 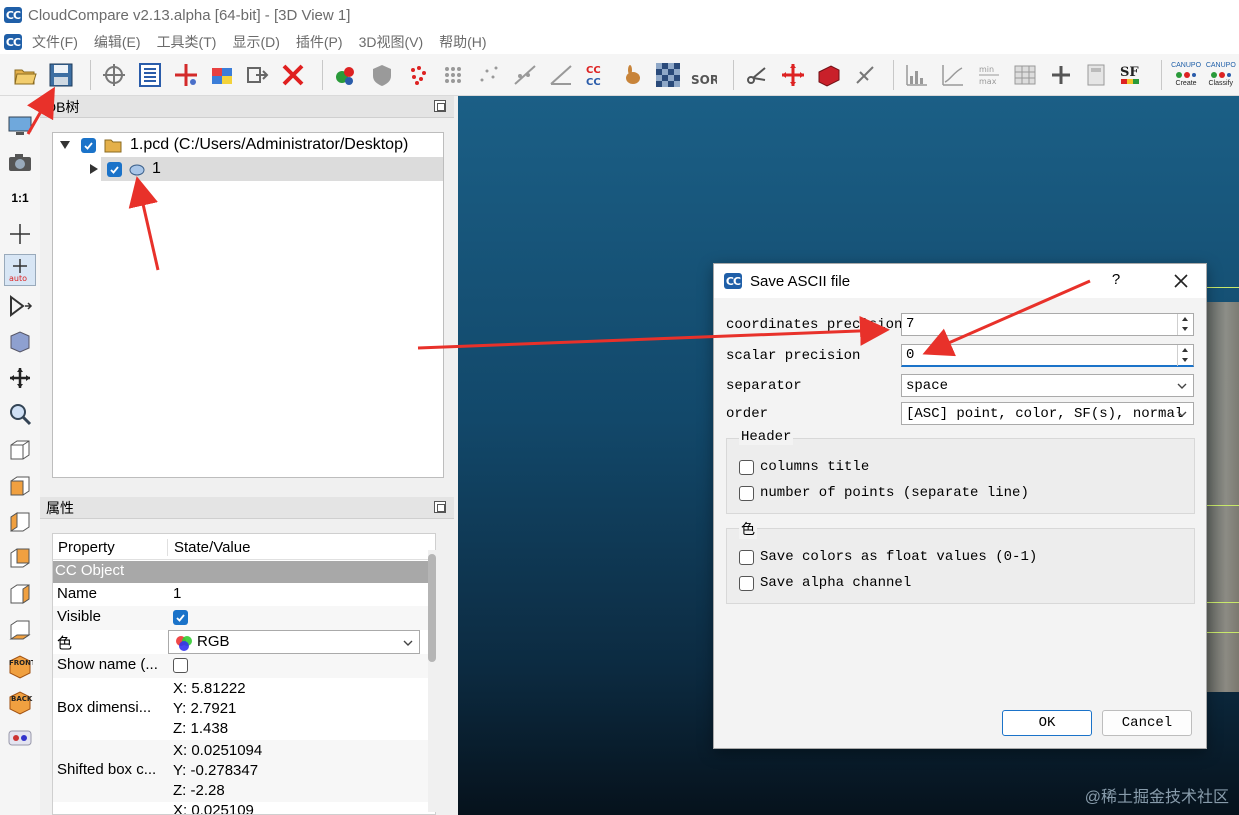 I want to click on visible-checkbox, so click(x=180, y=617).